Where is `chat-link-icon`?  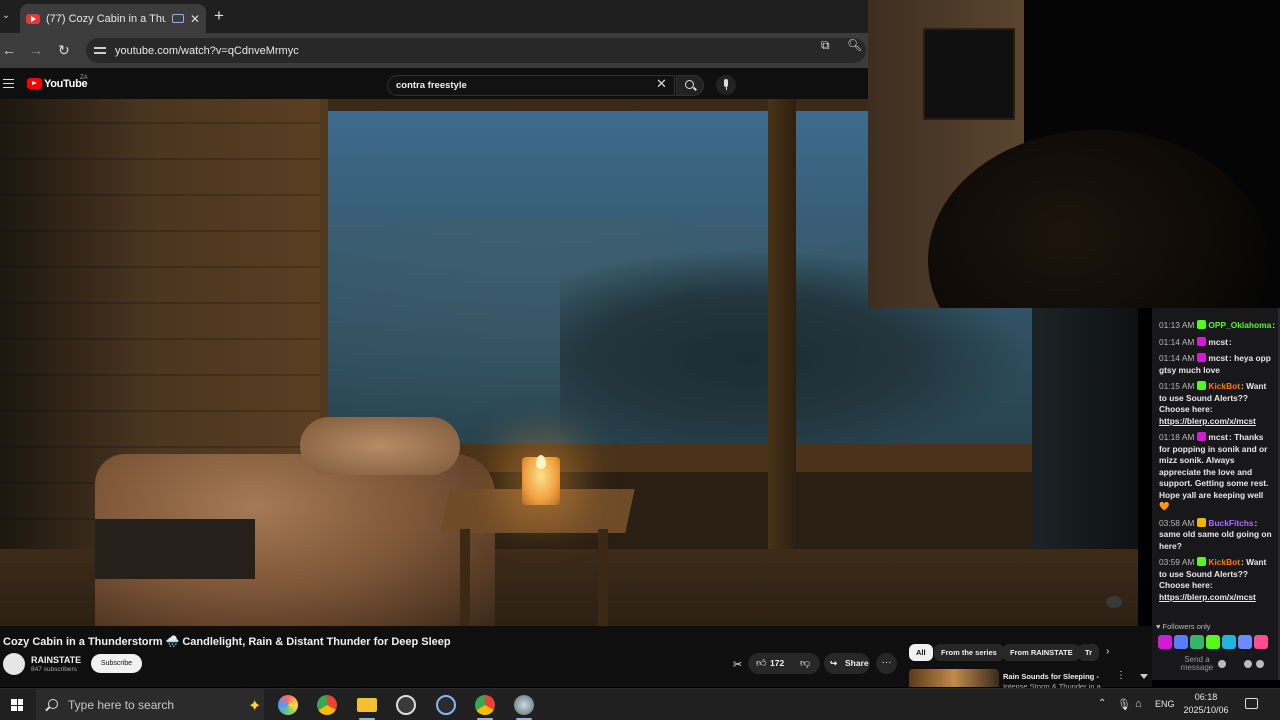 chat-link-icon is located at coordinates (1260, 664).